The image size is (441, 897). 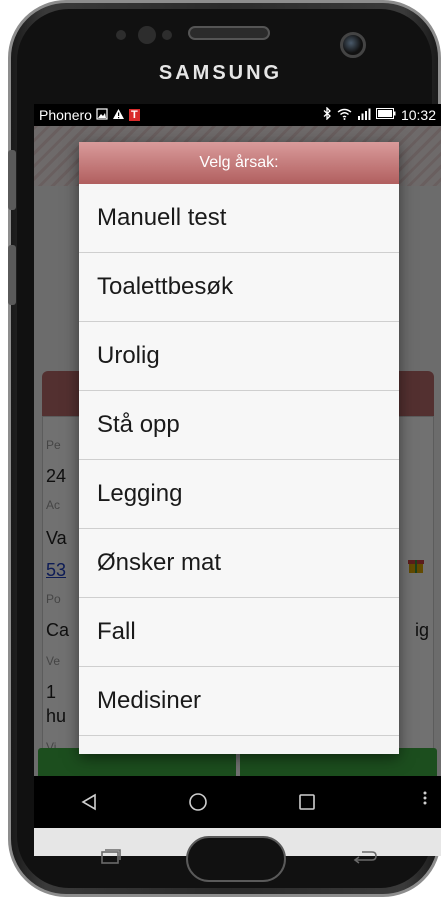 I want to click on physical-home-button, so click(x=236, y=859).